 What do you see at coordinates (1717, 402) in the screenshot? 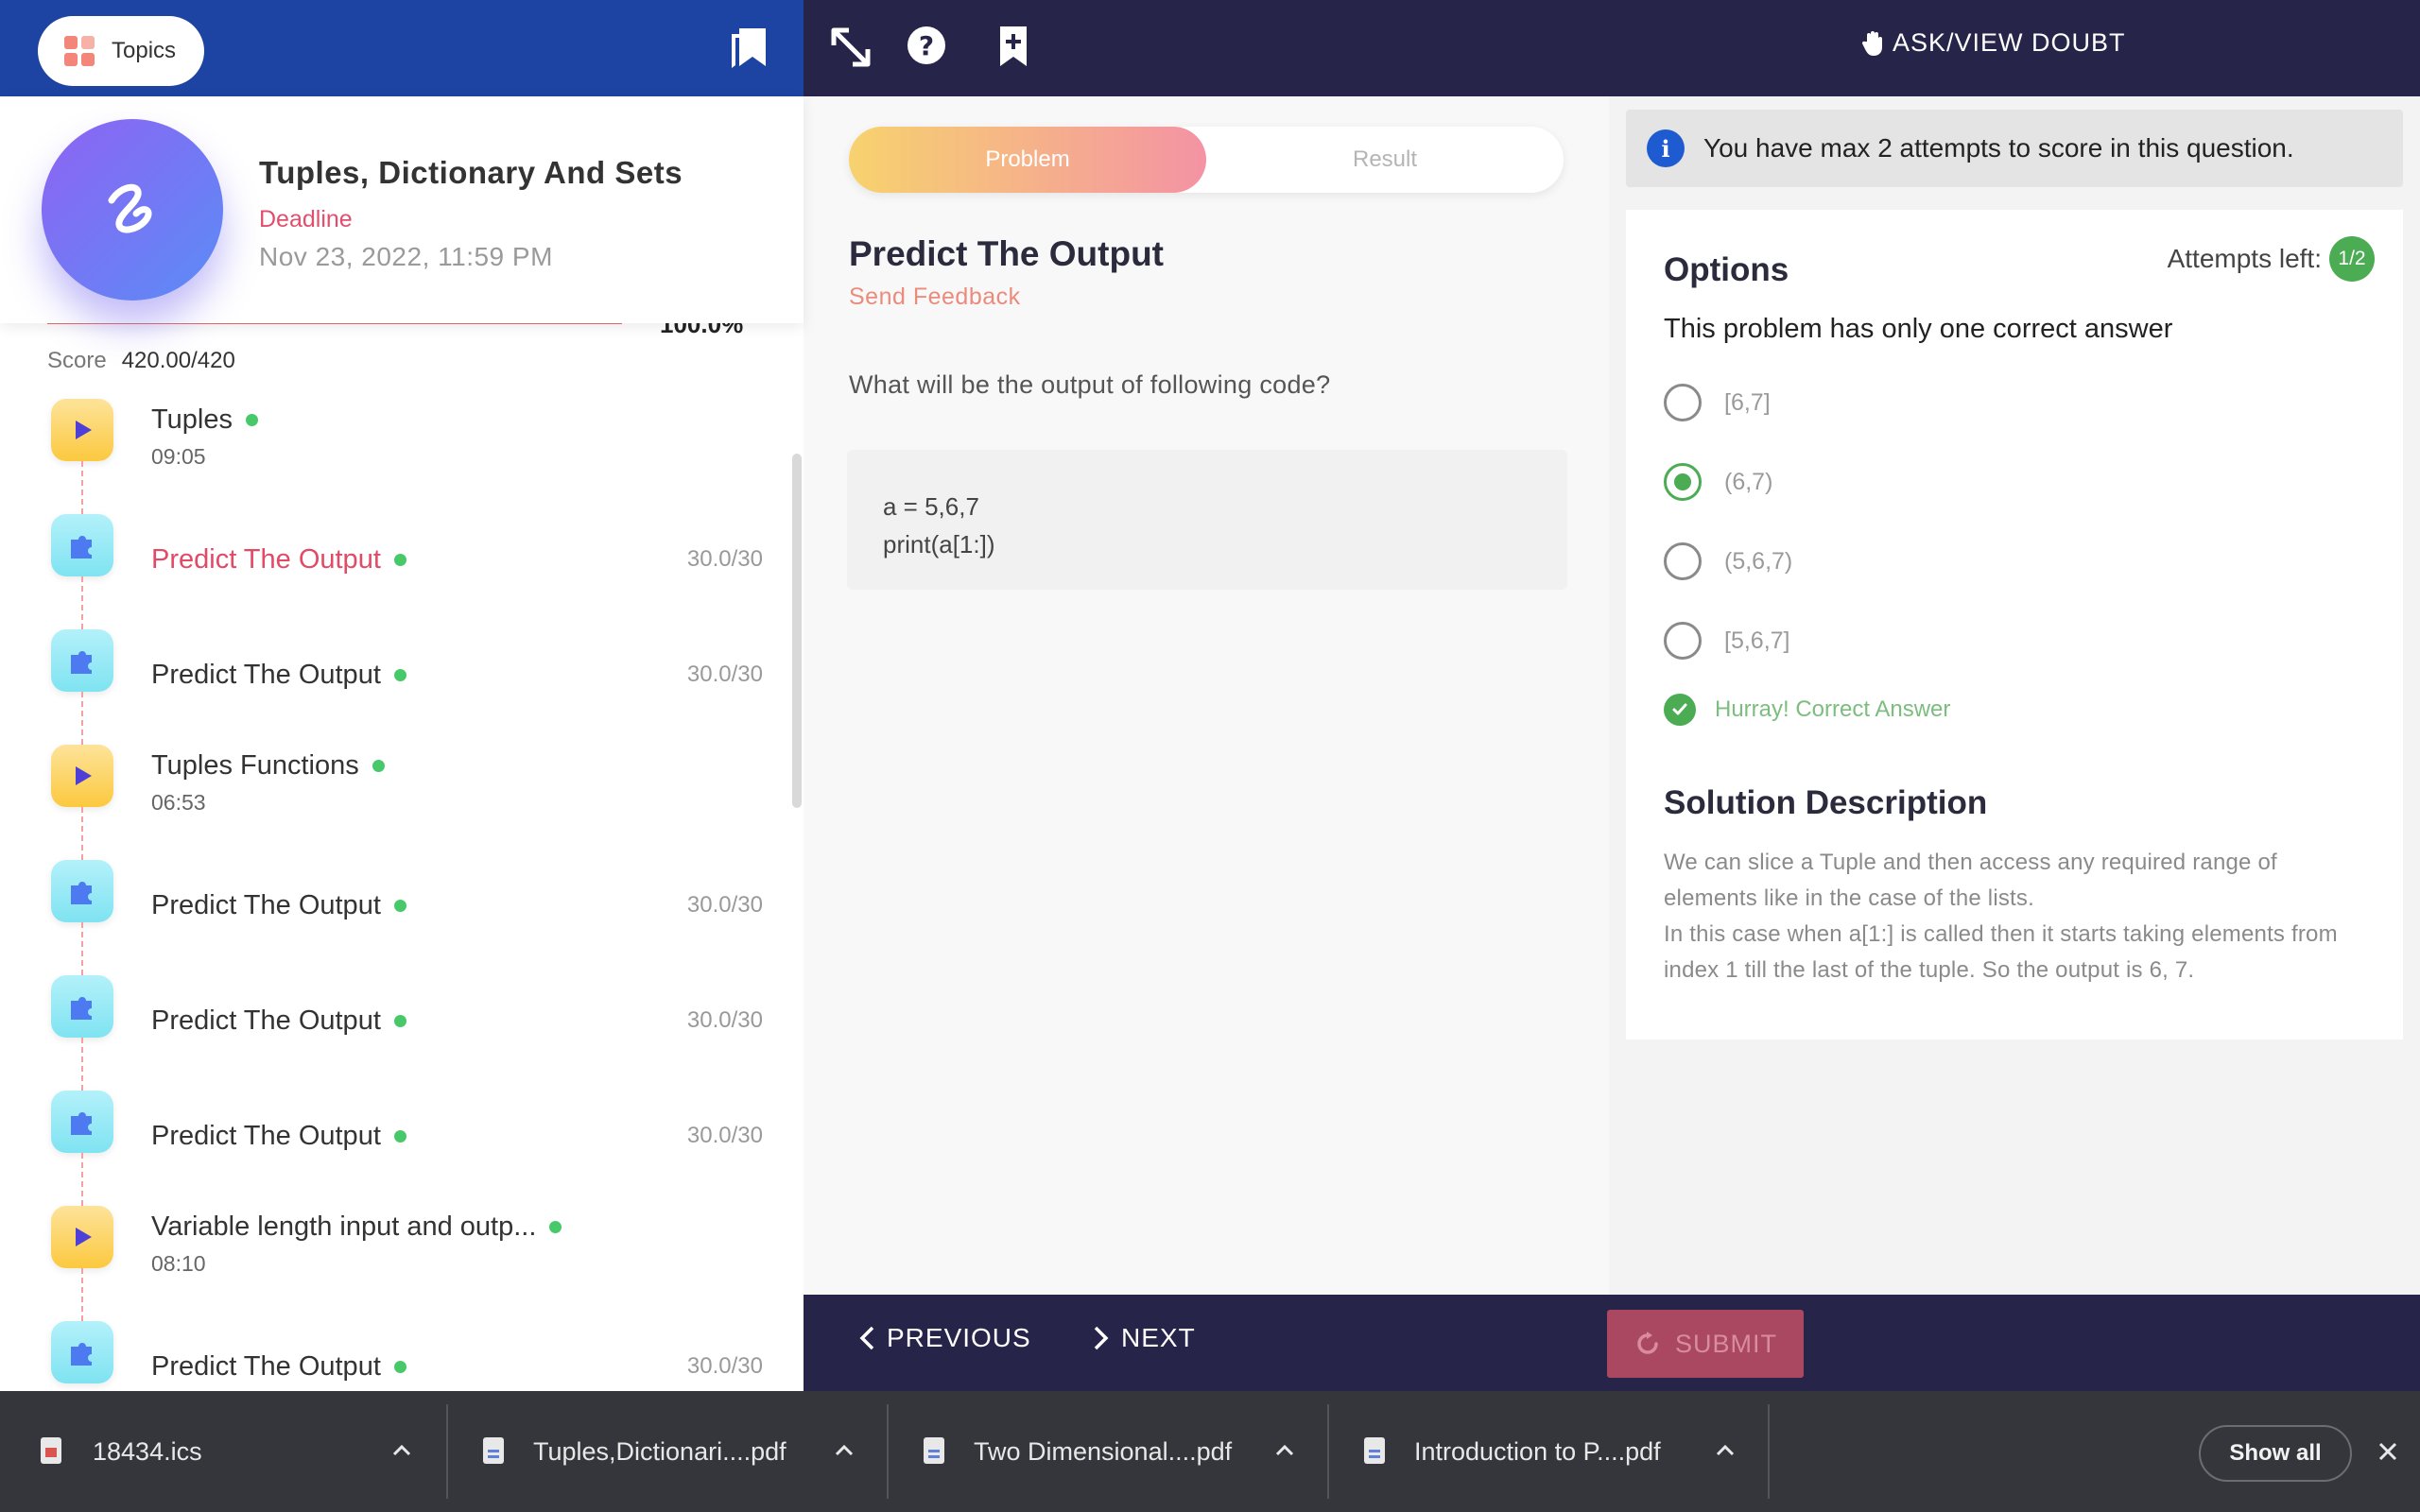
I see `option-radio: [6,7]` at bounding box center [1717, 402].